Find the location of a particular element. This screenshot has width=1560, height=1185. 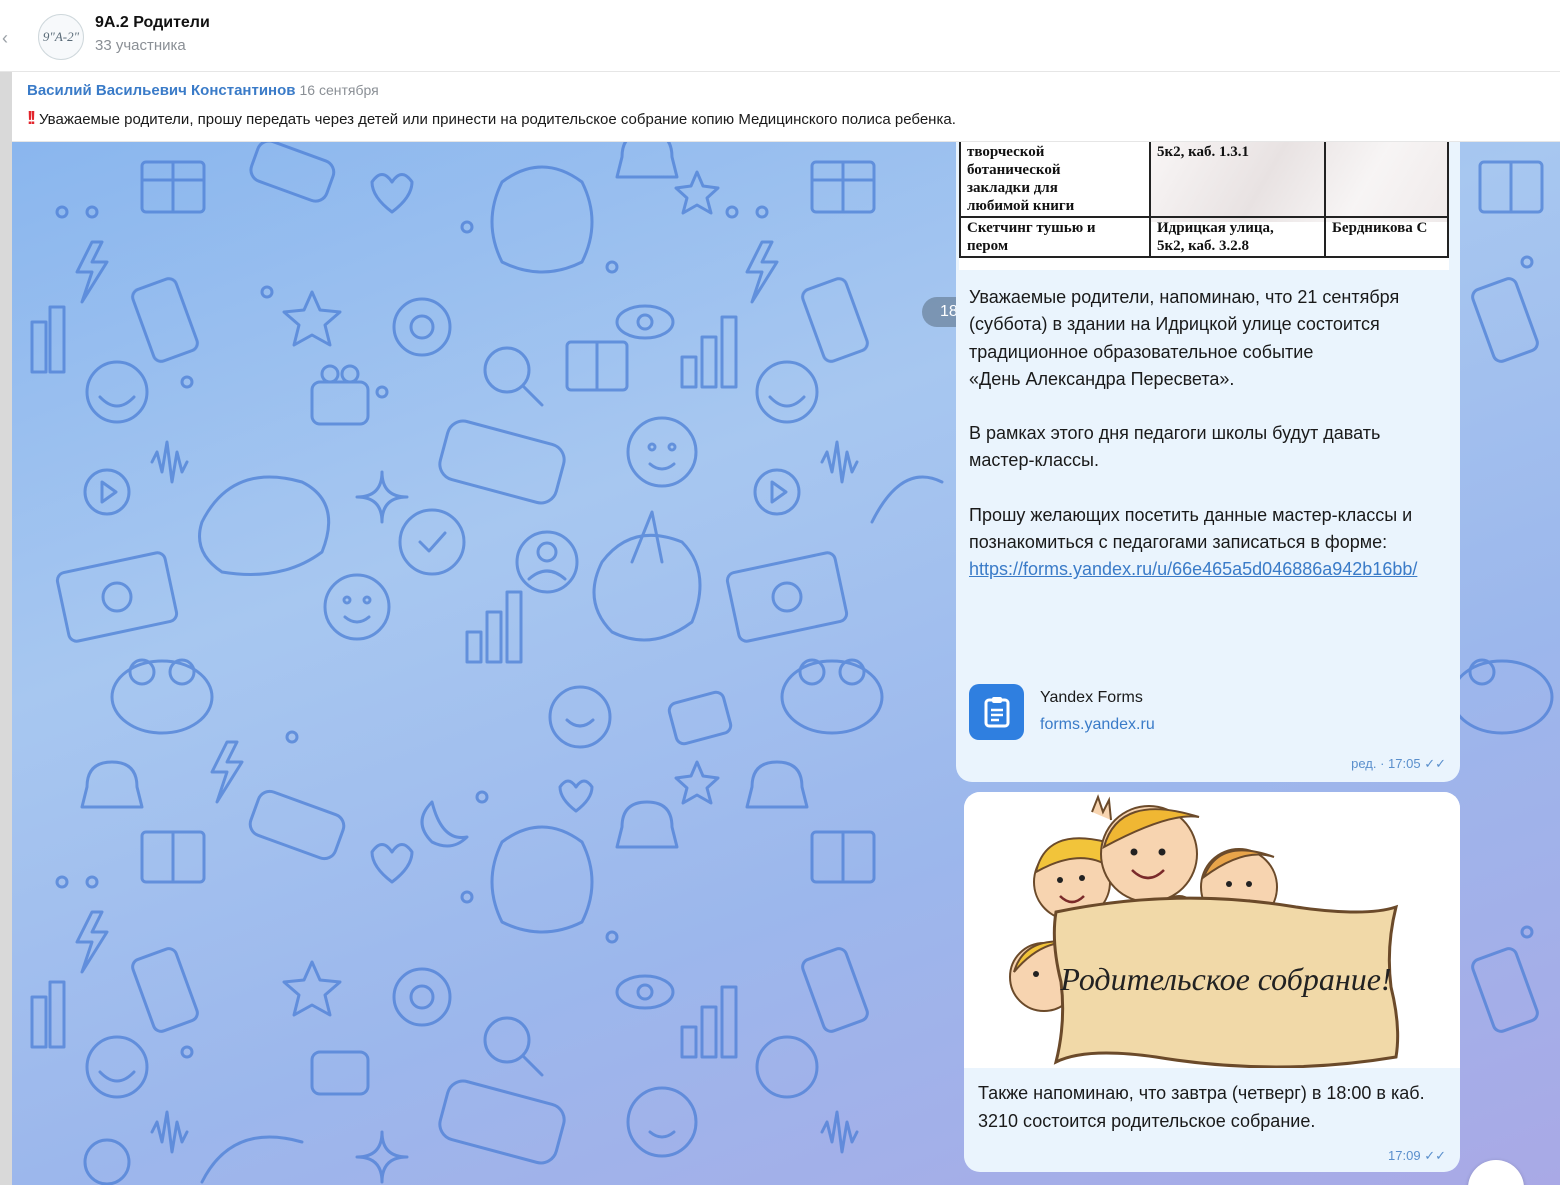

chat-title: 9А.2 Родители is located at coordinates (152, 23).